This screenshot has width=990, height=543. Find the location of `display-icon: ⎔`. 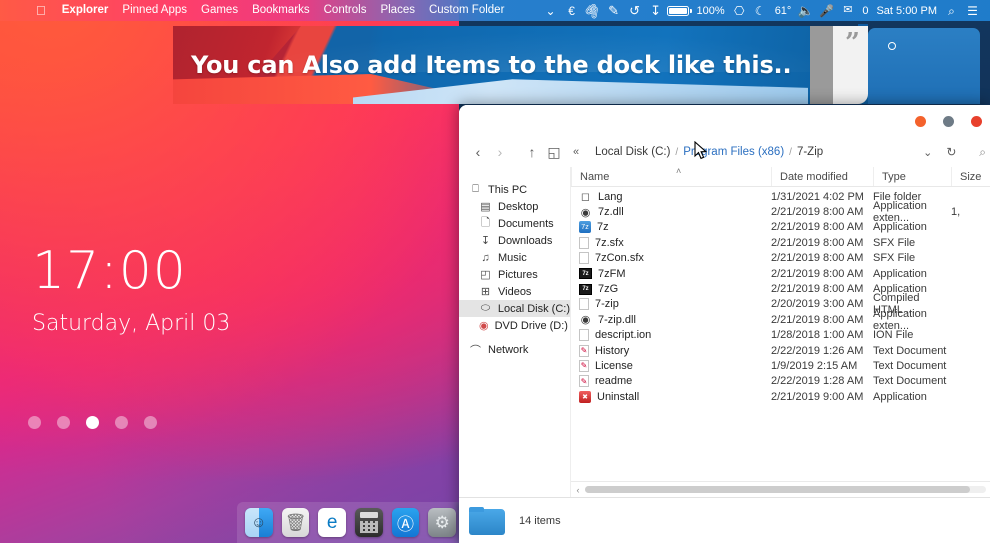

display-icon: ⎔ is located at coordinates (739, 10).